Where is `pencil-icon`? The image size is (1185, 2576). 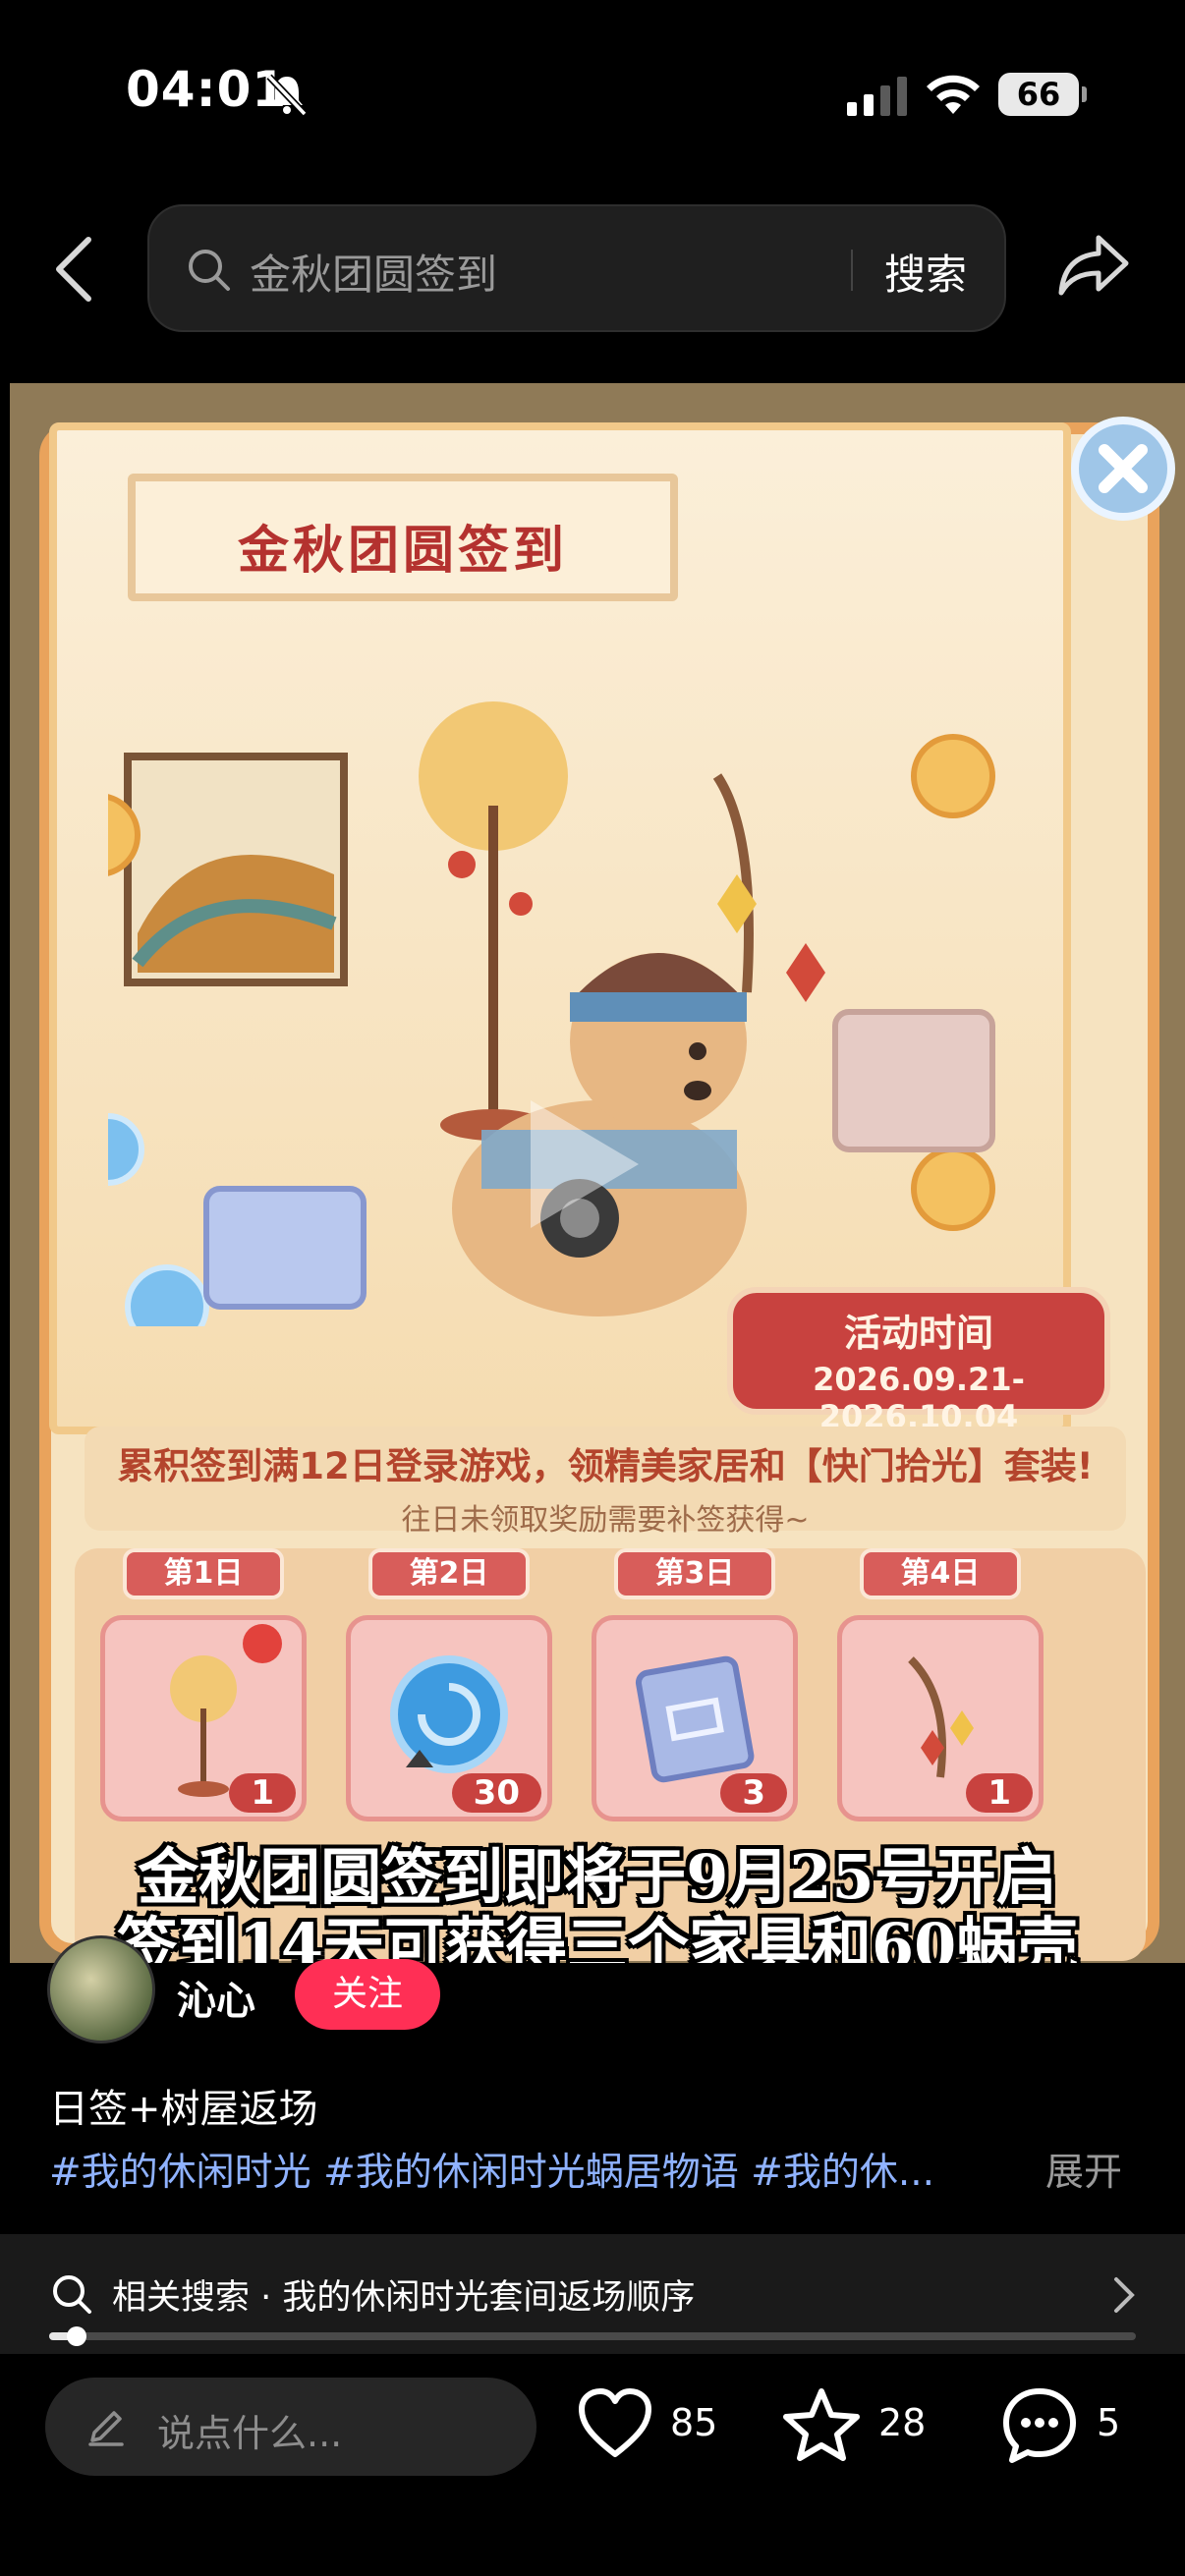 pencil-icon is located at coordinates (106, 2428).